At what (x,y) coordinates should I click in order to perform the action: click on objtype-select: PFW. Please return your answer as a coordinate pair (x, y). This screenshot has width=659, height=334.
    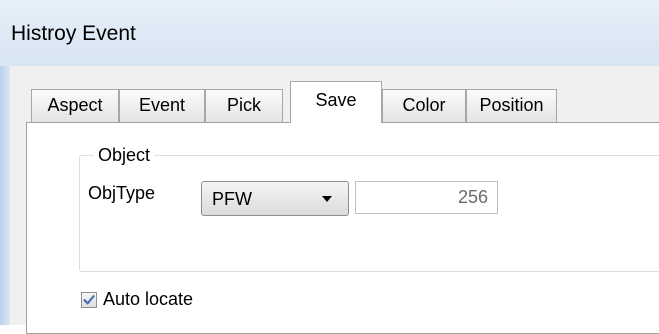
    Looking at the image, I should click on (275, 198).